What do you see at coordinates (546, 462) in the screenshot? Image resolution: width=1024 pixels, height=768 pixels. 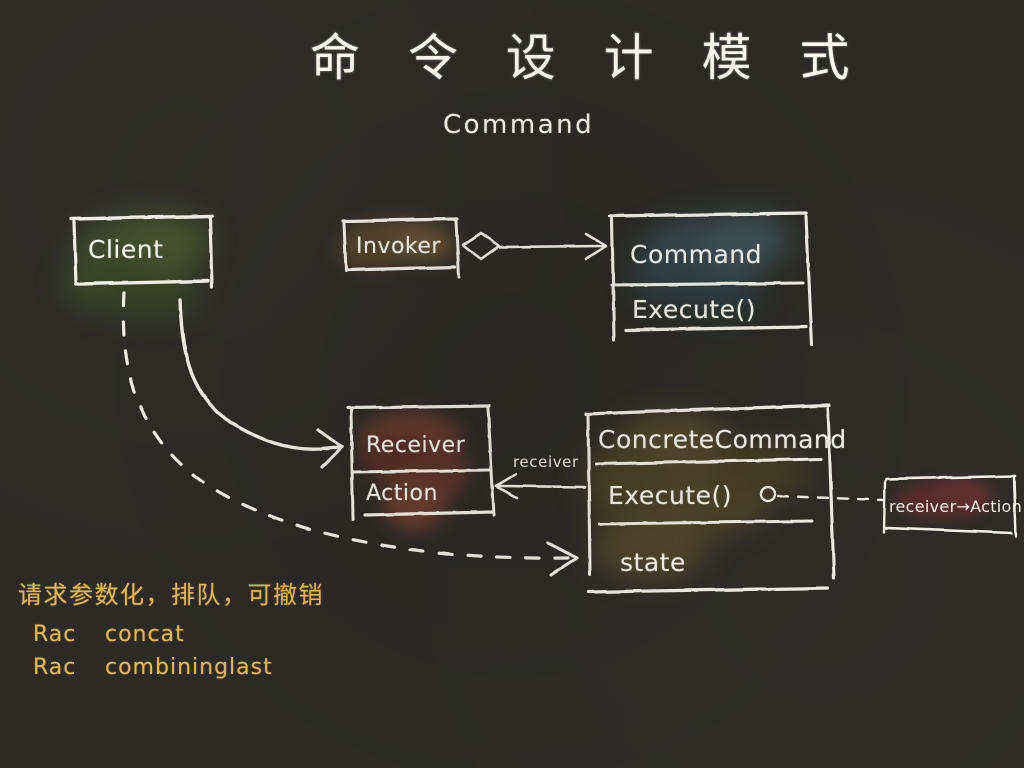 I see `edge-label-receiver: receiver` at bounding box center [546, 462].